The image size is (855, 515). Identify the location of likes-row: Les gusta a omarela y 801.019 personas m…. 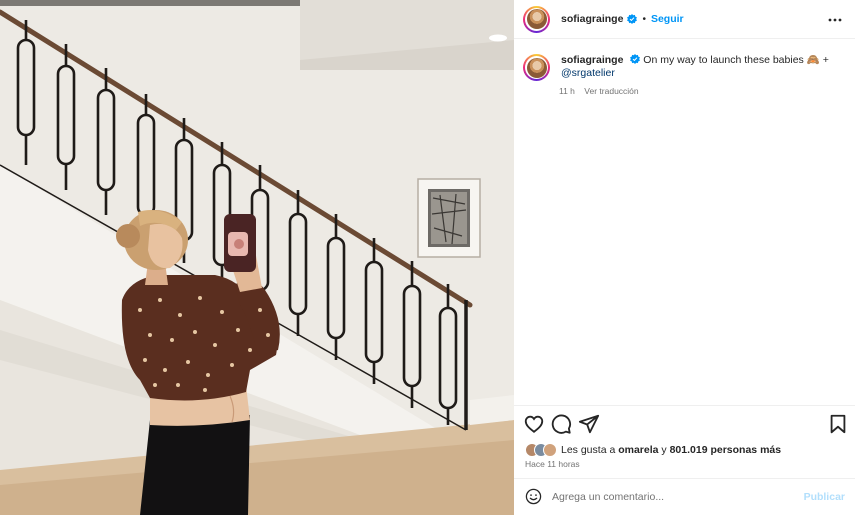
(653, 450).